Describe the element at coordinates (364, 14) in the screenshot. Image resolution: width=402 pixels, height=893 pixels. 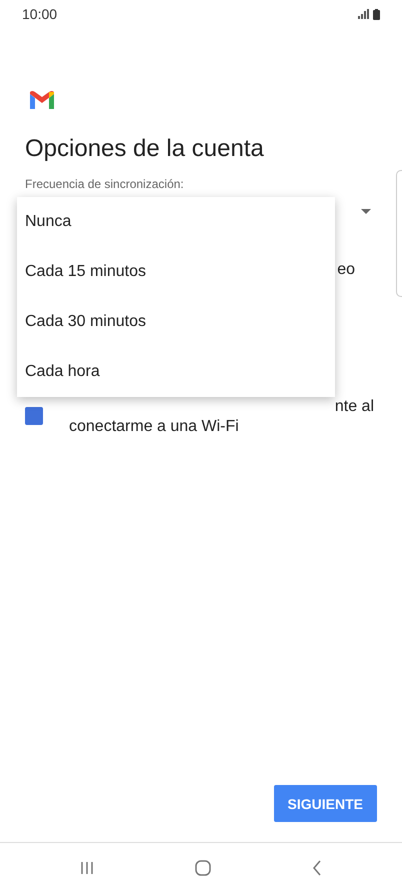
I see `signal-icon` at that location.